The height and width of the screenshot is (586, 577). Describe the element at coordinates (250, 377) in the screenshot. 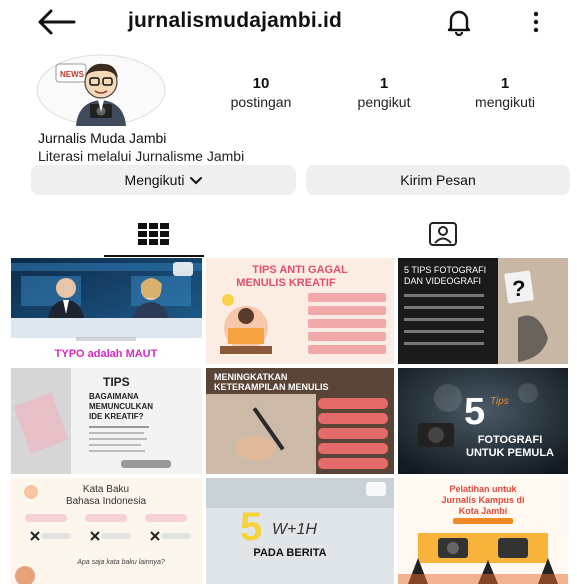

I see `post-5-title-1: MENINGKATKAN` at that location.